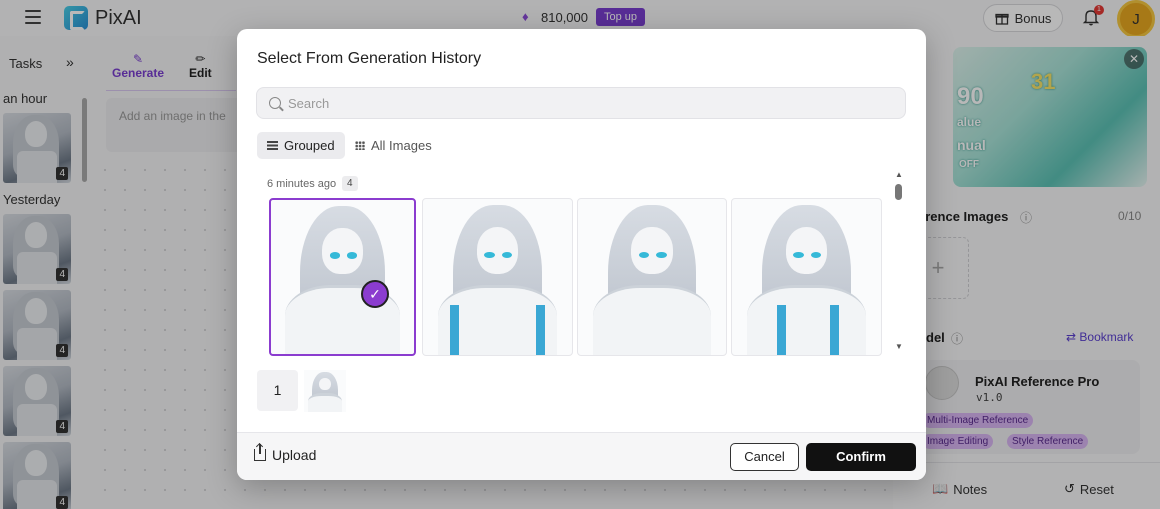  Describe the element at coordinates (360, 145) in the screenshot. I see `grid-icon` at that location.